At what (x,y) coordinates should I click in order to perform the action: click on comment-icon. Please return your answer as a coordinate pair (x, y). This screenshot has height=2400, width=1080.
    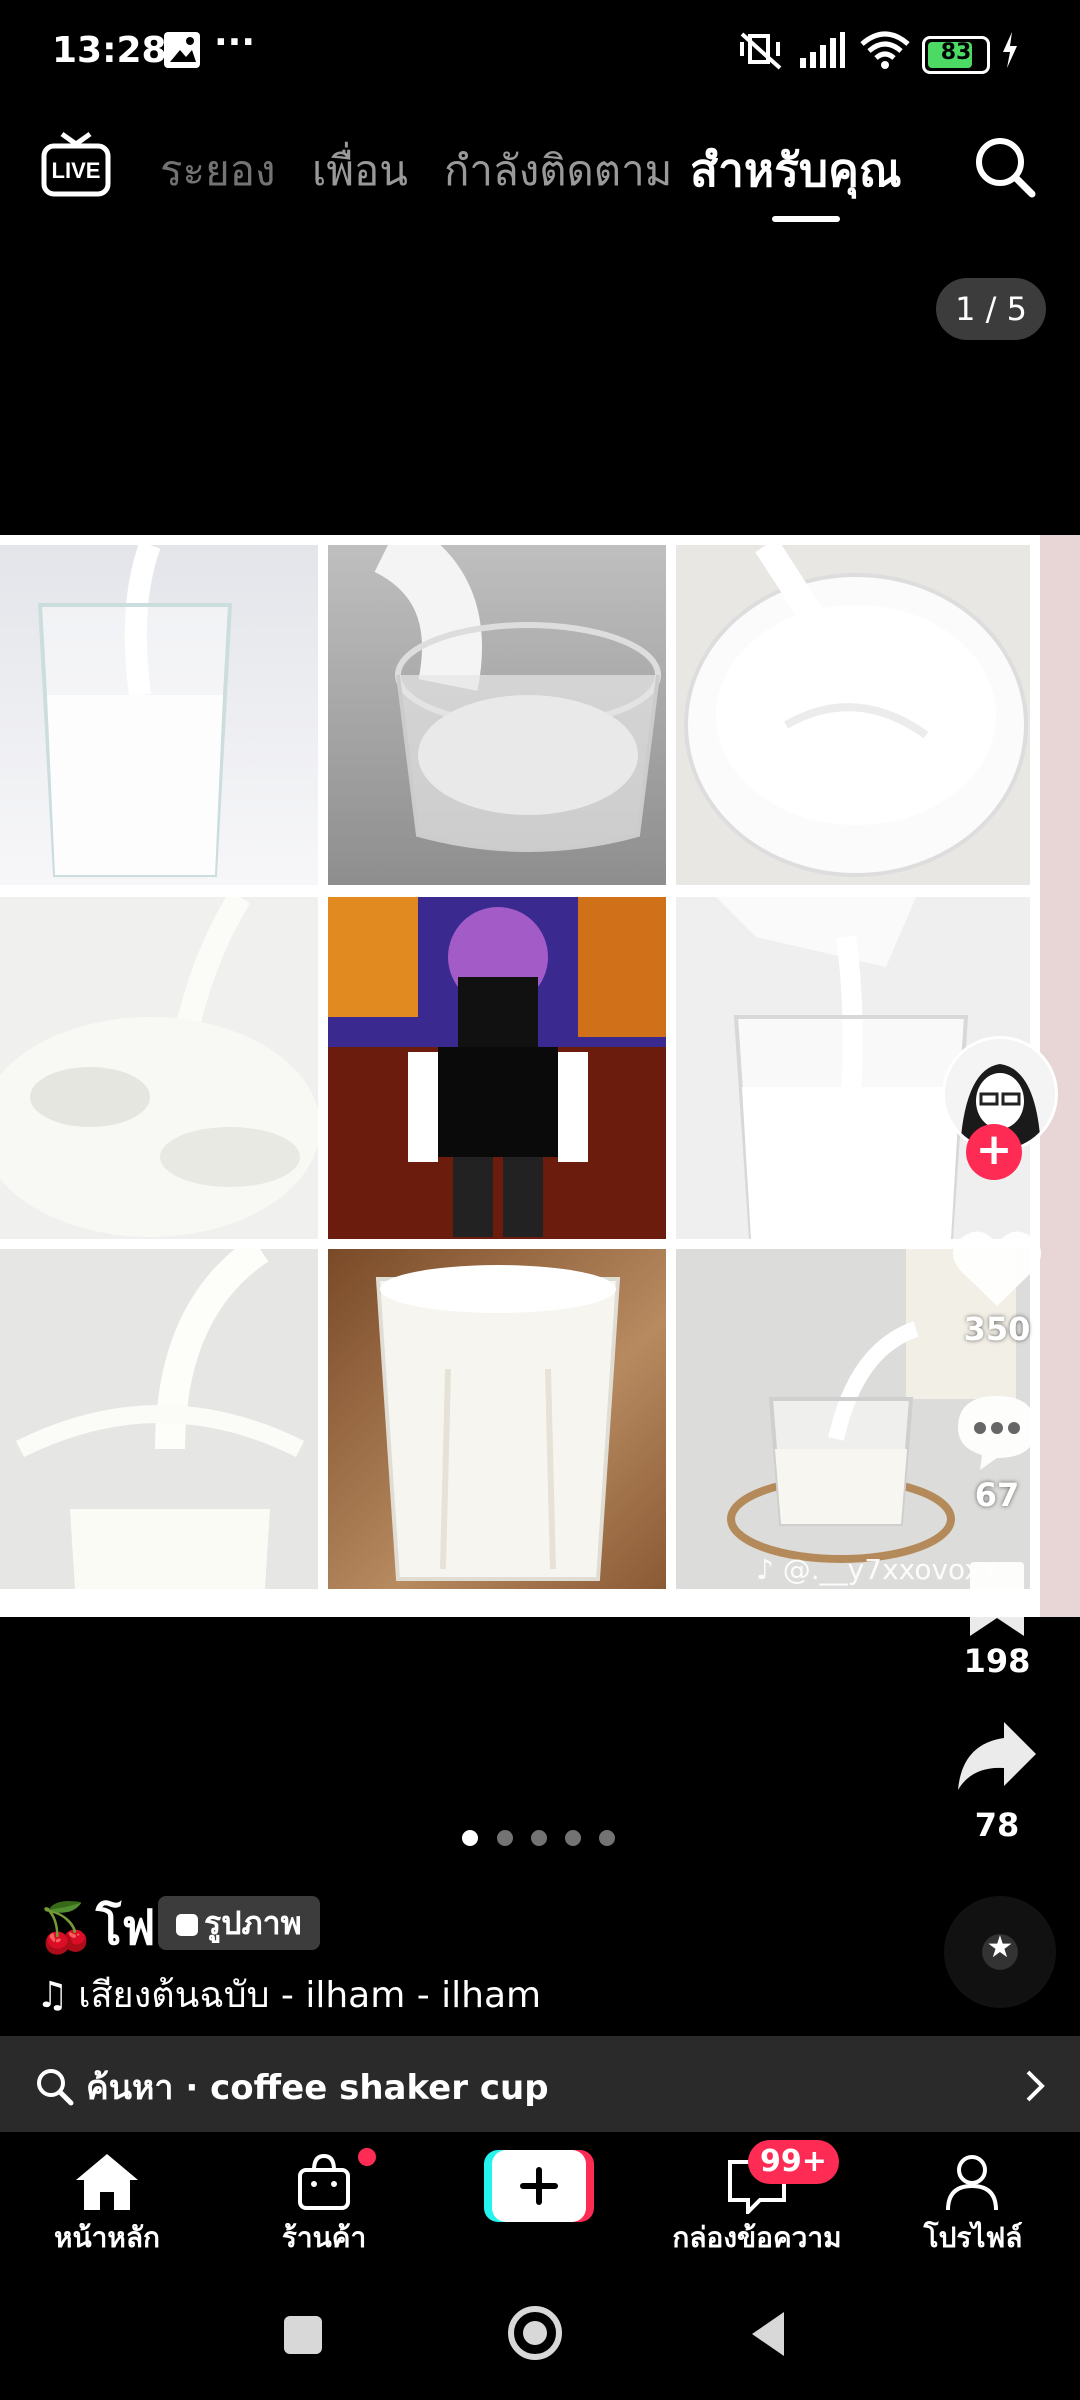
    Looking at the image, I should click on (997, 1432).